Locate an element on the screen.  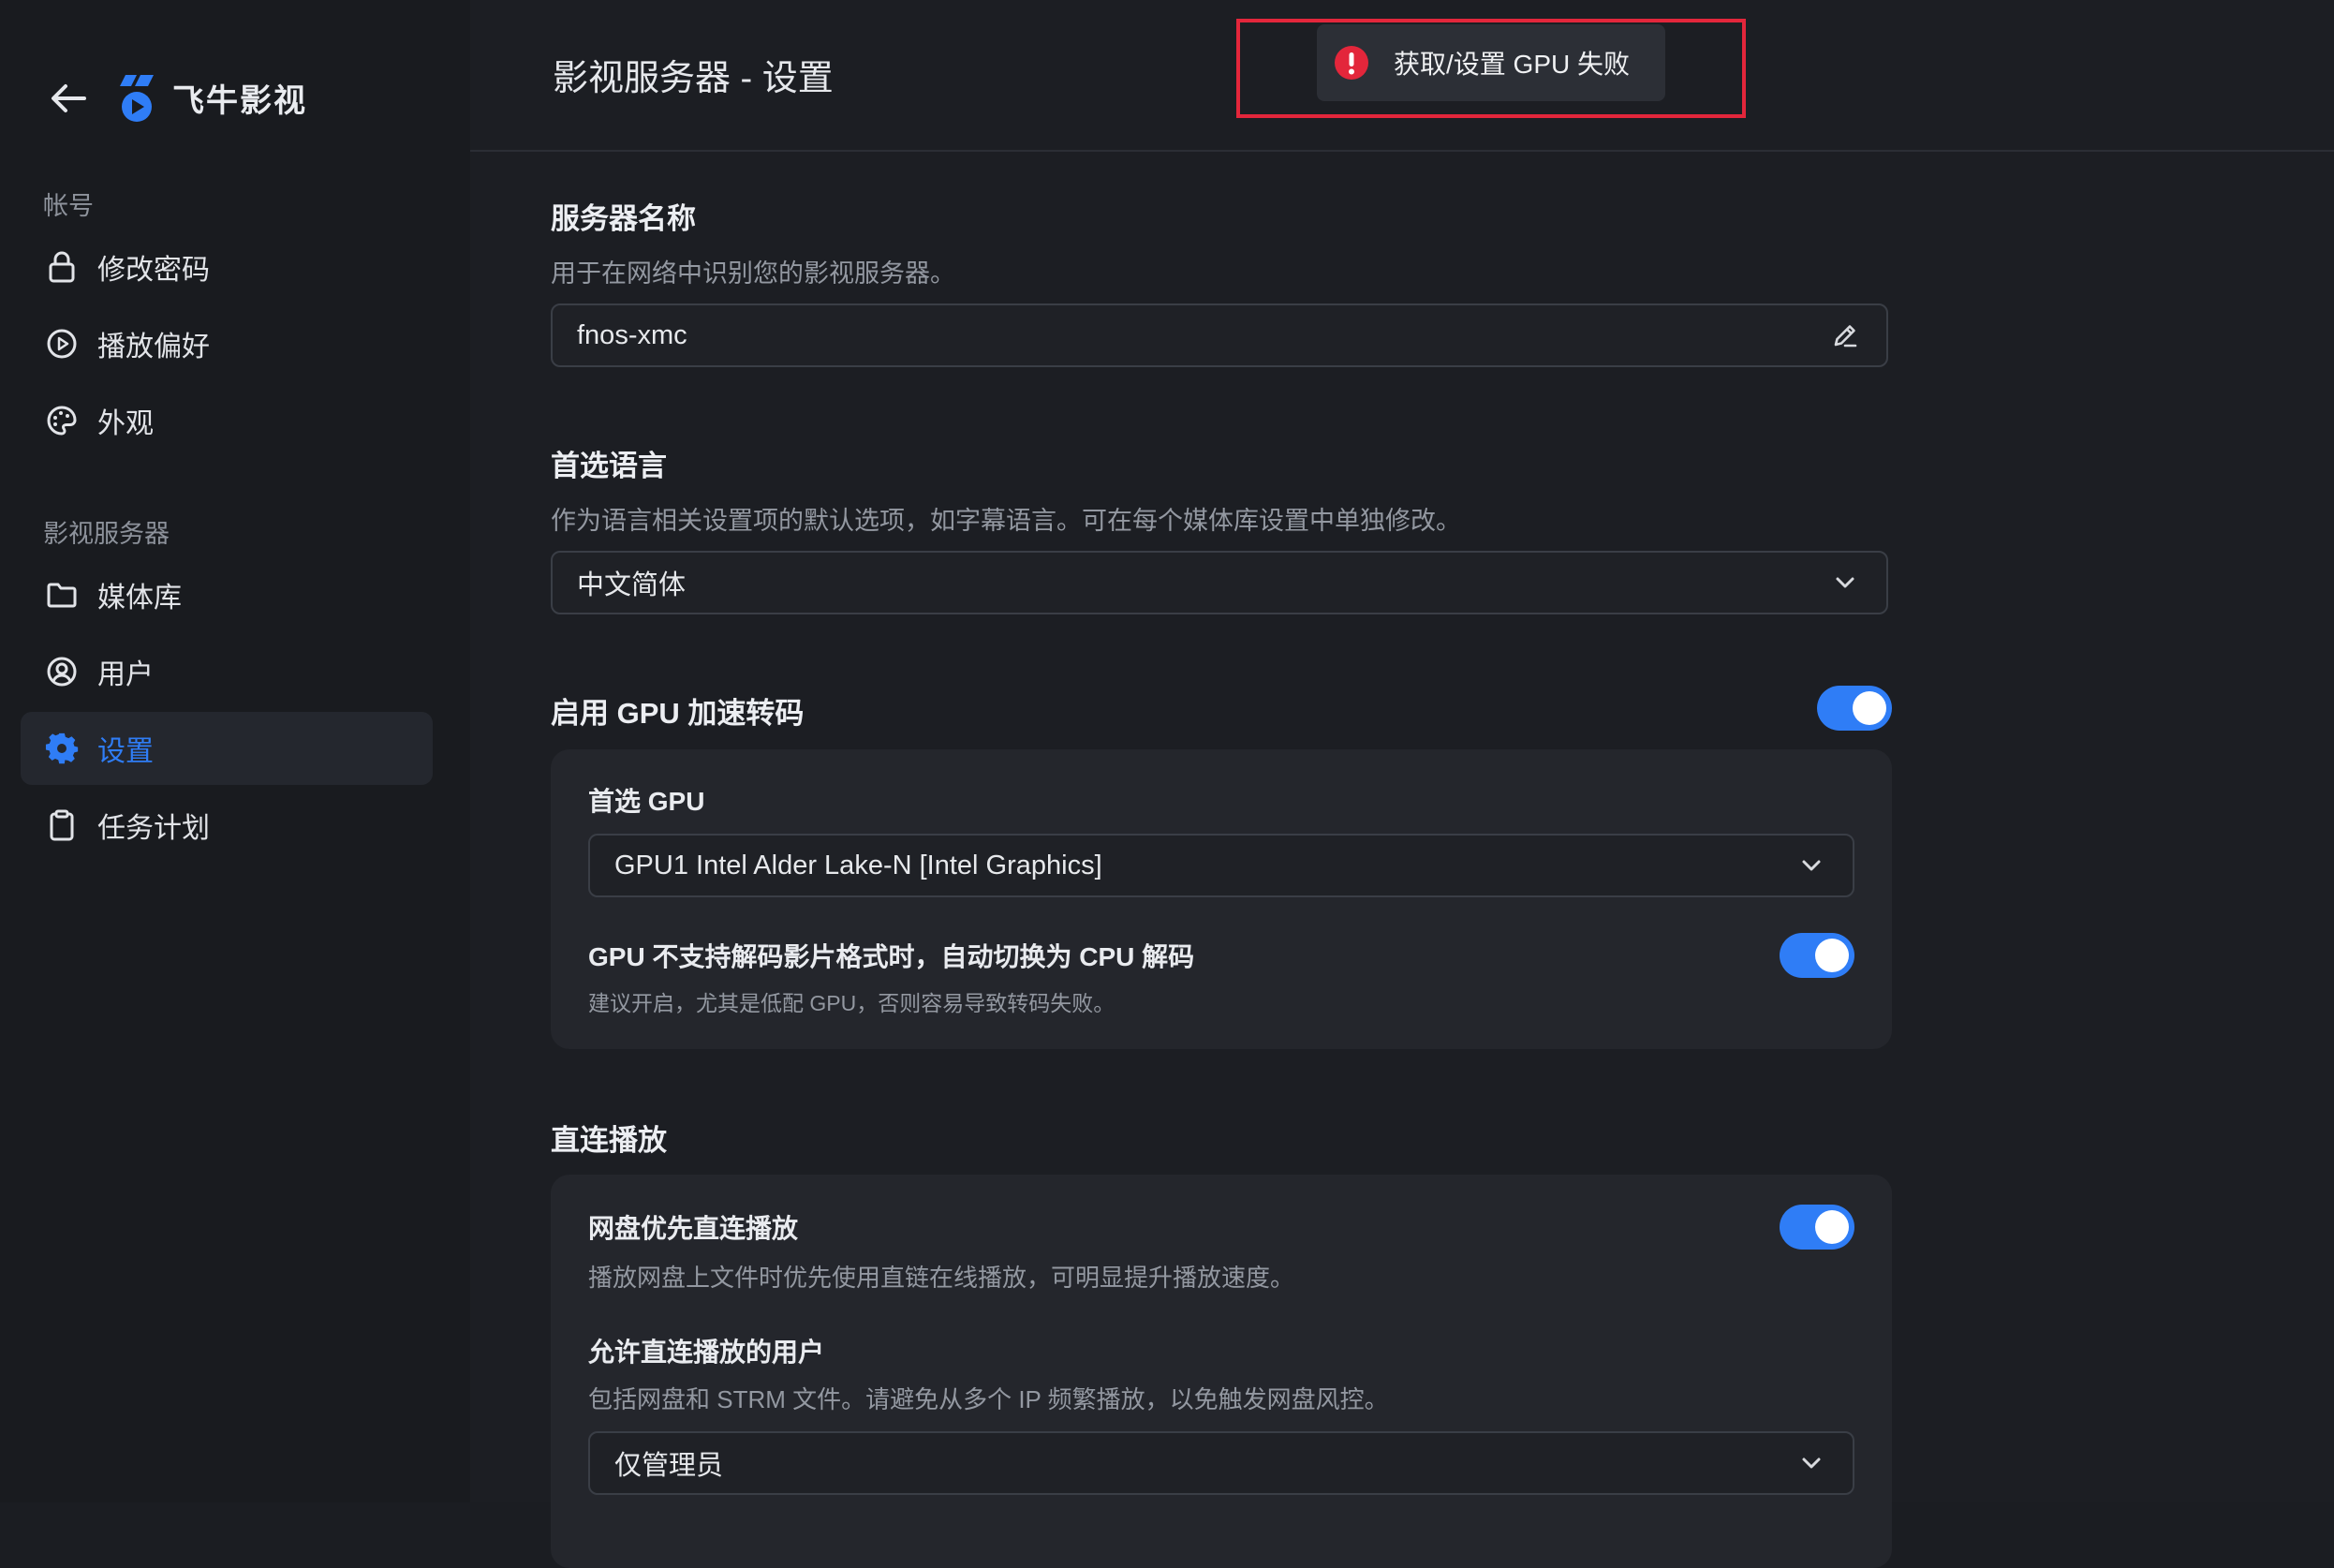
preferred-gpu-select: GPU1 Intel Alder Lake-N [Intel Graphics] is located at coordinates (1221, 865).